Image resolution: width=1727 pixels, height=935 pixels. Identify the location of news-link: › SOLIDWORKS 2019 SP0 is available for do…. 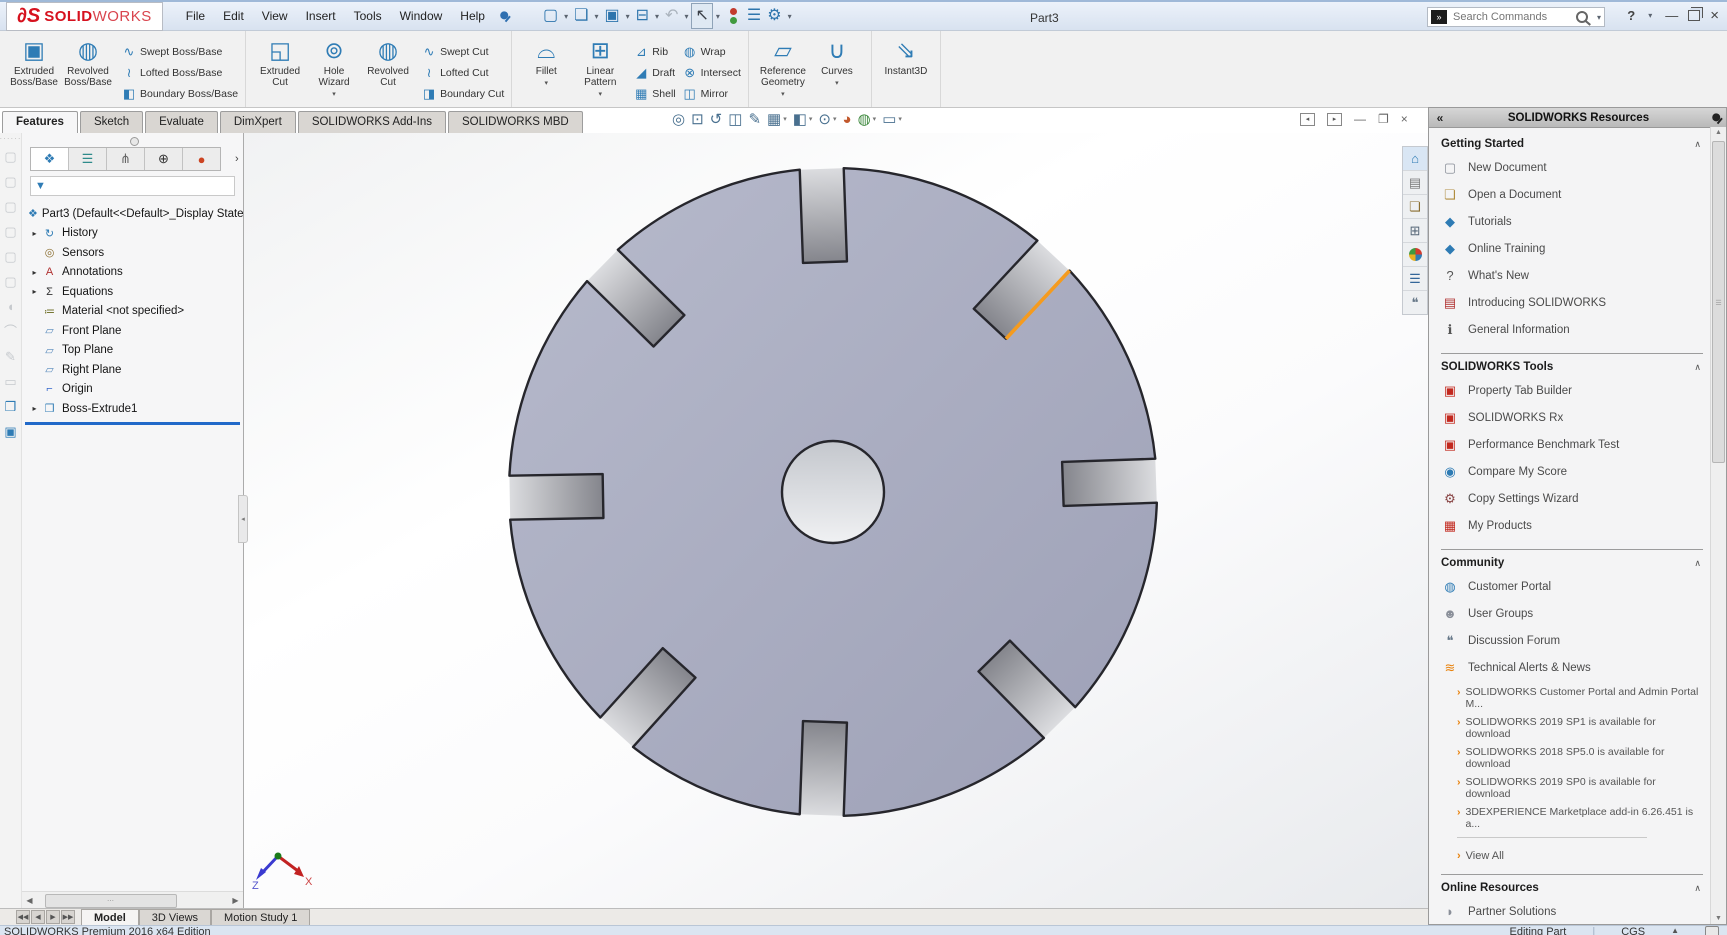
(1582, 788).